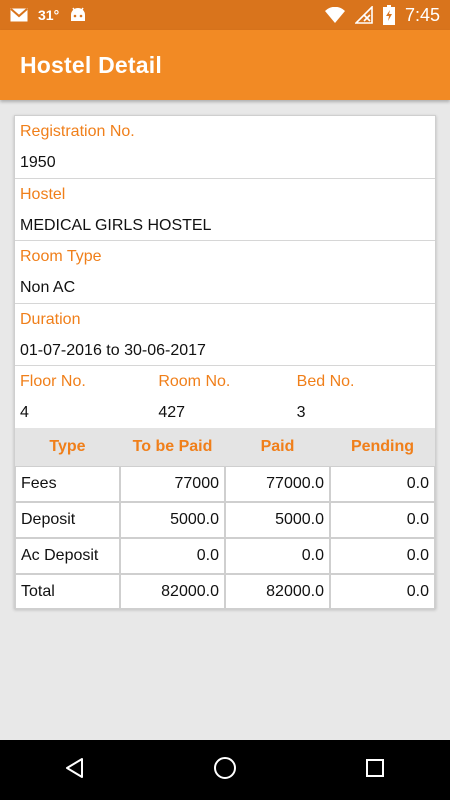  I want to click on registration-label: Registration No., so click(77, 131).